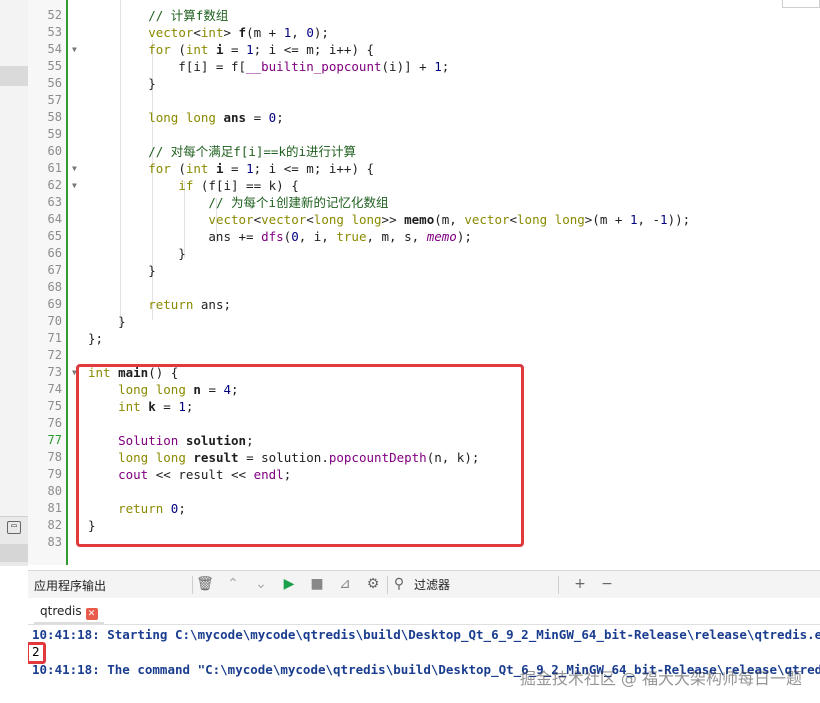 This screenshot has width=820, height=703. What do you see at coordinates (424, 151) in the screenshot?
I see `code-line: 60 // 对每个满足f[i]==k的i进行计算` at bounding box center [424, 151].